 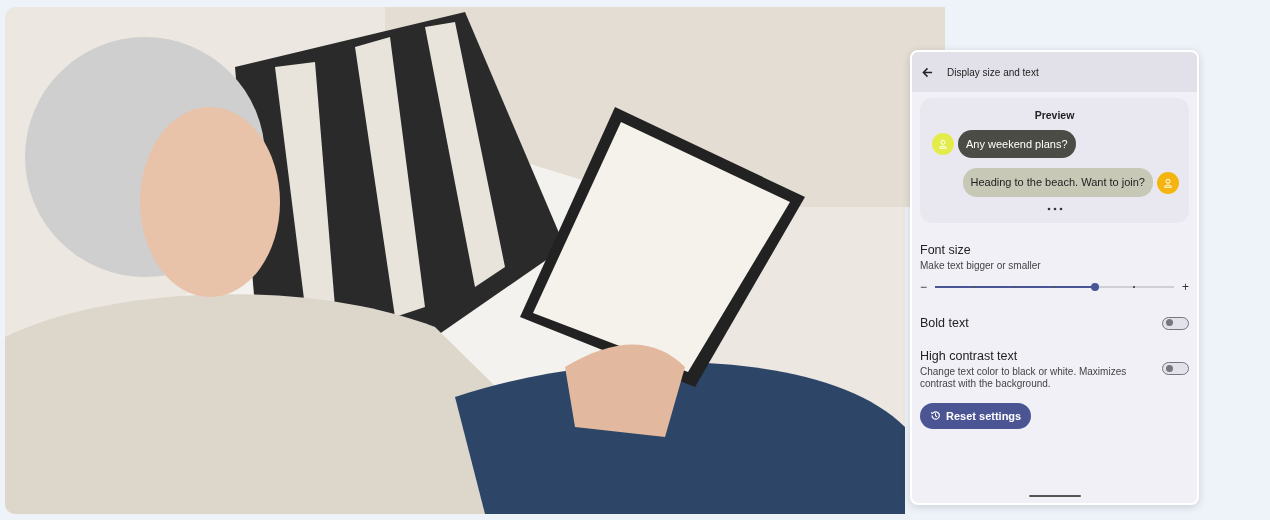 What do you see at coordinates (1185, 287) in the screenshot?
I see `increase-button: +` at bounding box center [1185, 287].